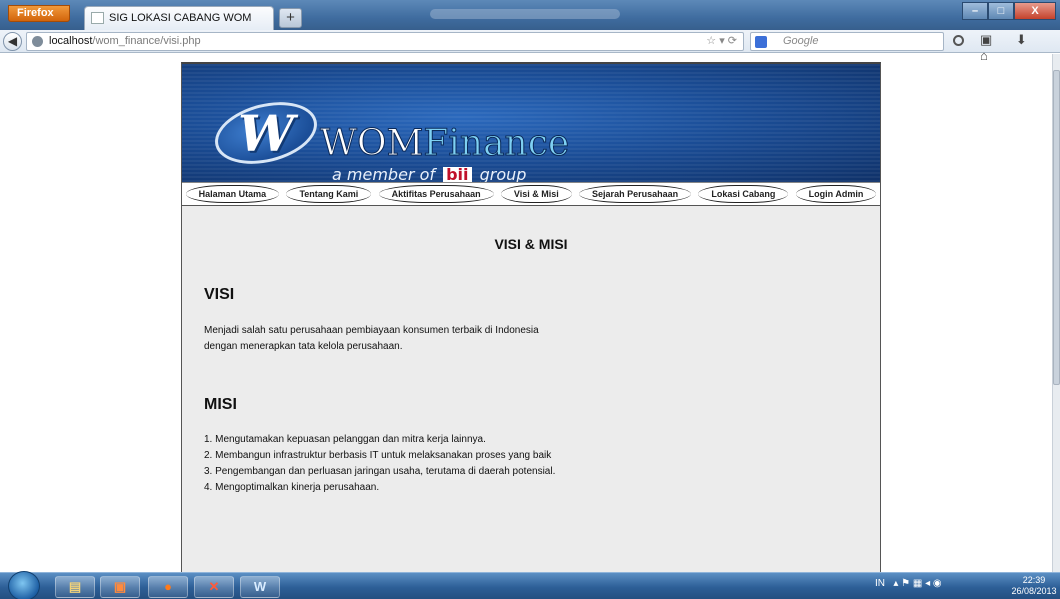 The width and height of the screenshot is (1060, 599). What do you see at coordinates (97, 18) in the screenshot?
I see `page-icon` at bounding box center [97, 18].